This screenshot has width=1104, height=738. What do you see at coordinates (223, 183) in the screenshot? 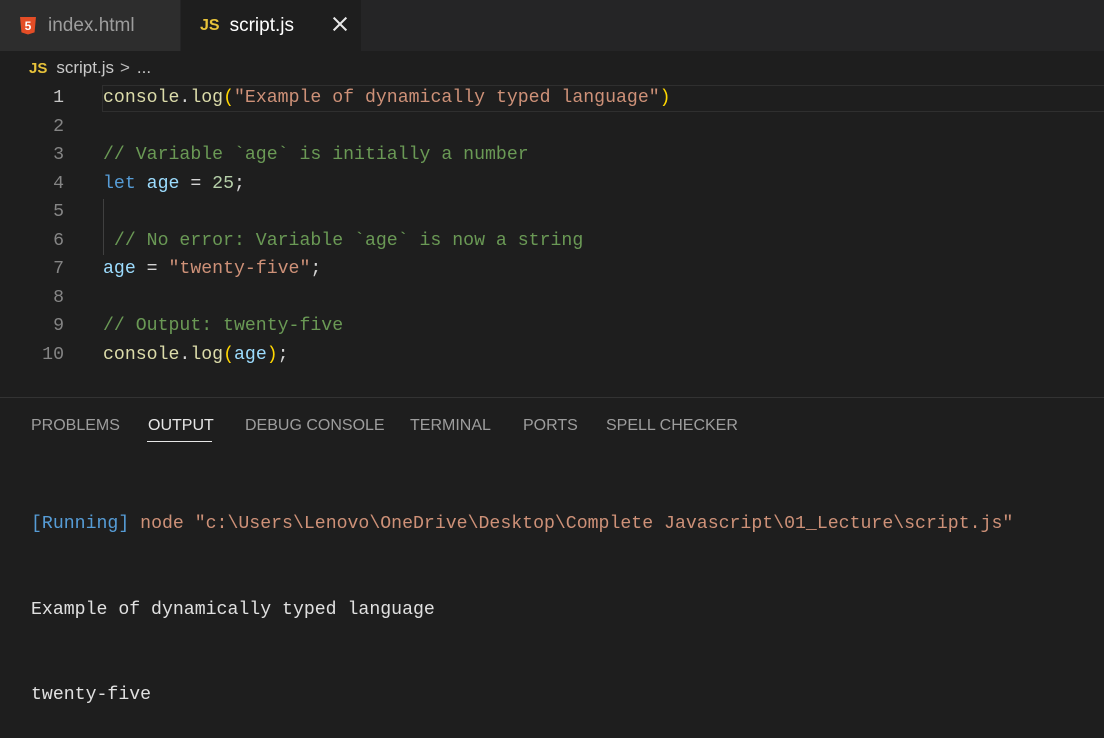
I see `code-token: 25` at bounding box center [223, 183].